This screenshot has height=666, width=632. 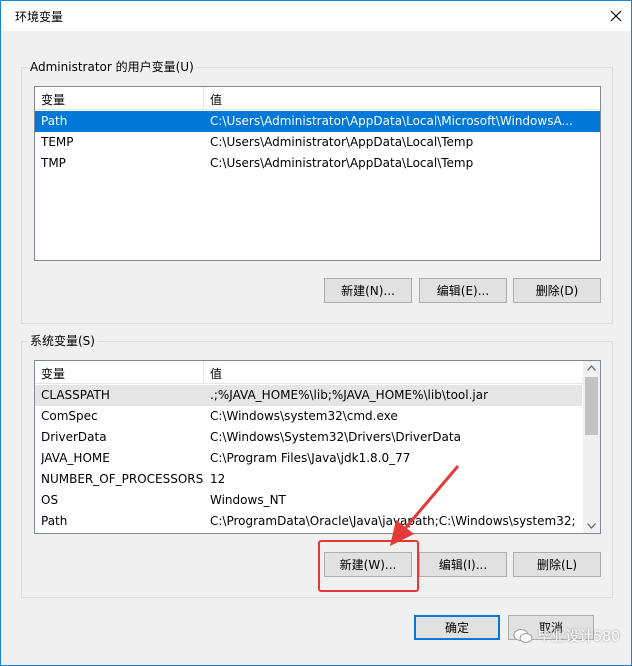 I want to click on user-delete-button: 删除(D), so click(x=557, y=290).